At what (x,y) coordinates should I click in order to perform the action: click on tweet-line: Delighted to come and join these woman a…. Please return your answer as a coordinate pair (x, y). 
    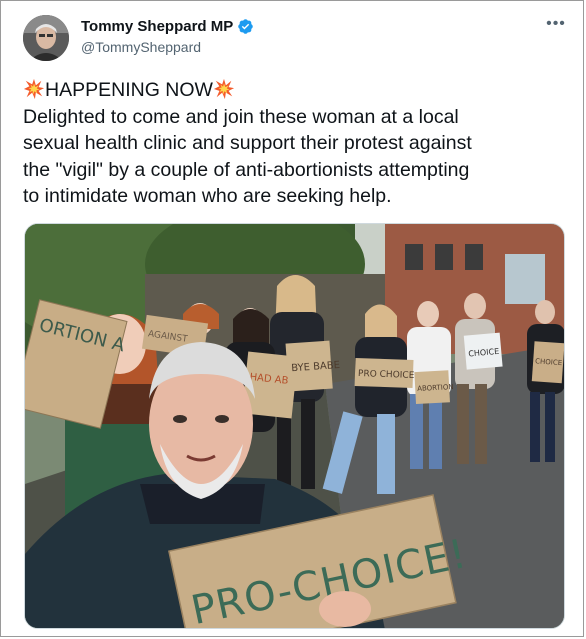
    Looking at the image, I should click on (241, 116).